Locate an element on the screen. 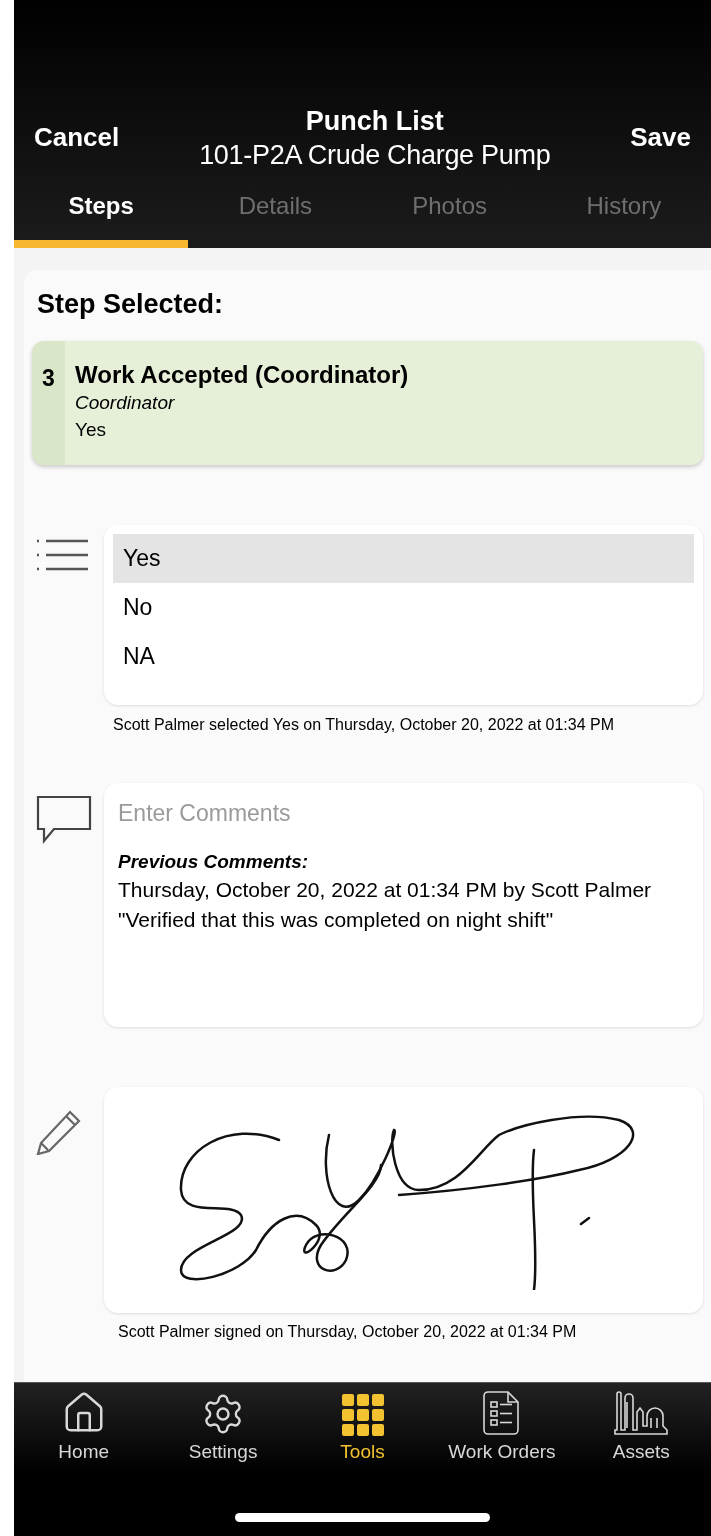 This screenshot has width=711, height=1536. comment-icon is located at coordinates (64, 819).